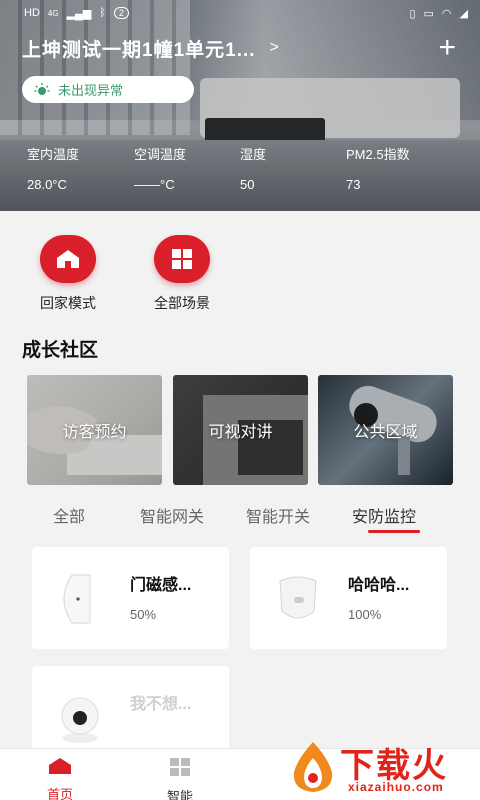 The height and width of the screenshot is (800, 480). What do you see at coordinates (53, 168) in the screenshot?
I see `env-indoor-temp: 室内温度 28.0°C` at bounding box center [53, 168].